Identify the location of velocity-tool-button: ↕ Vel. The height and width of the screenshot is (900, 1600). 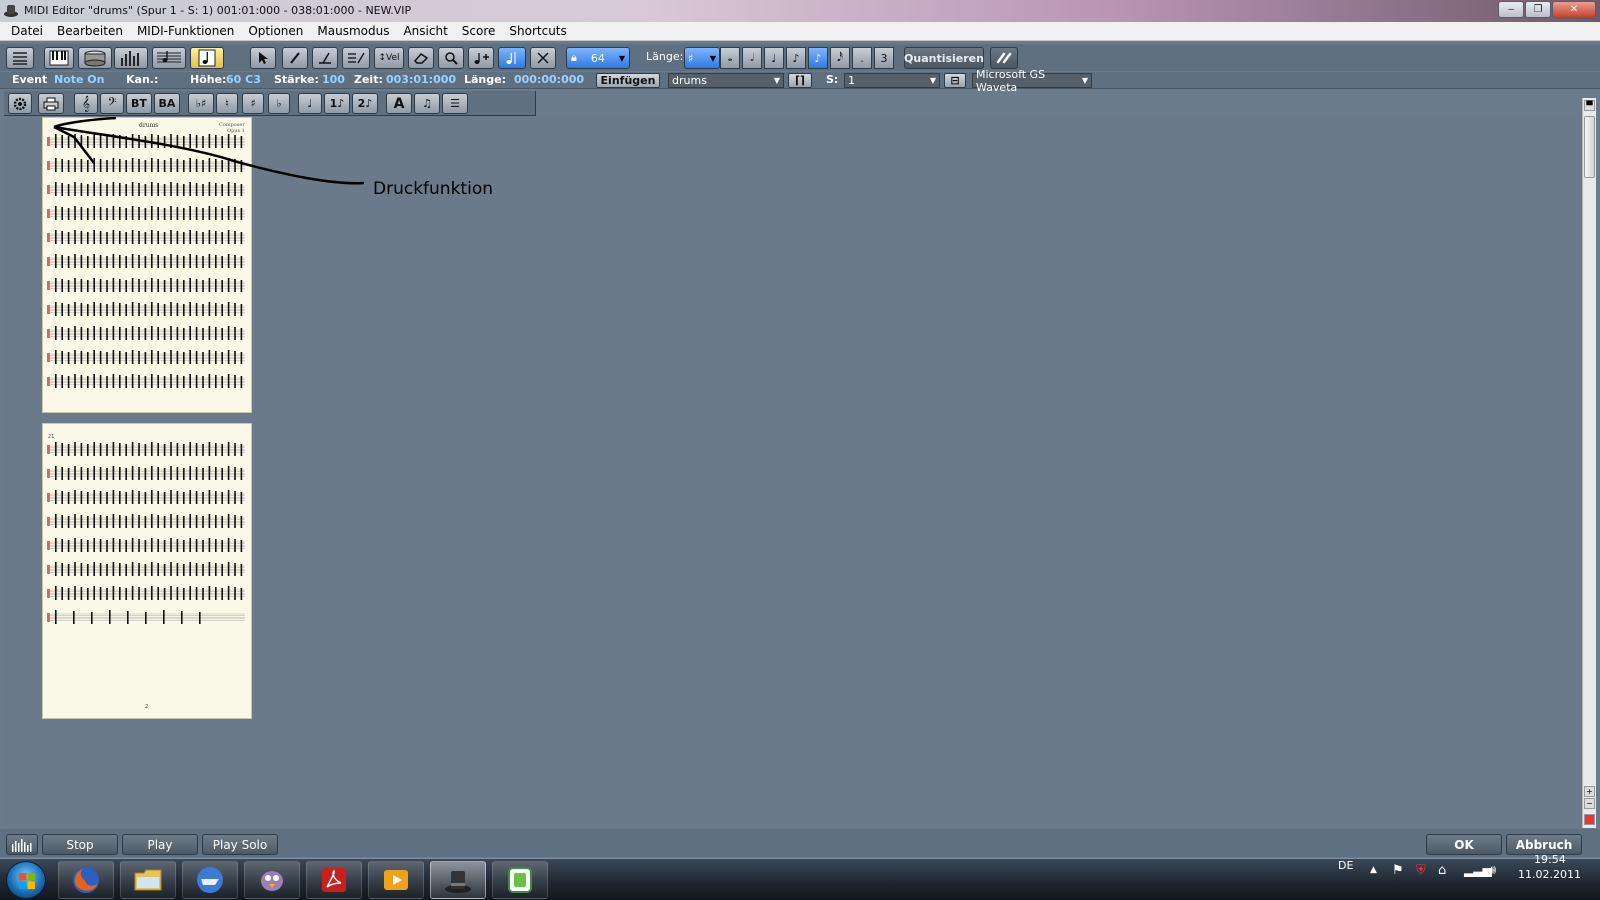
(389, 58).